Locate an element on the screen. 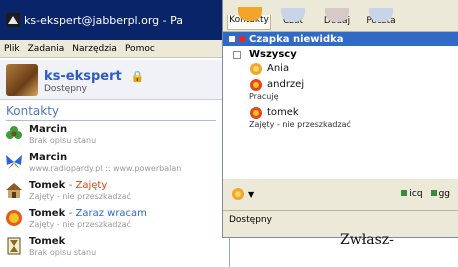 Image resolution: width=458 pixels, height=267 pixels. bottom-bar: ▼ icq gg is located at coordinates (340, 194).